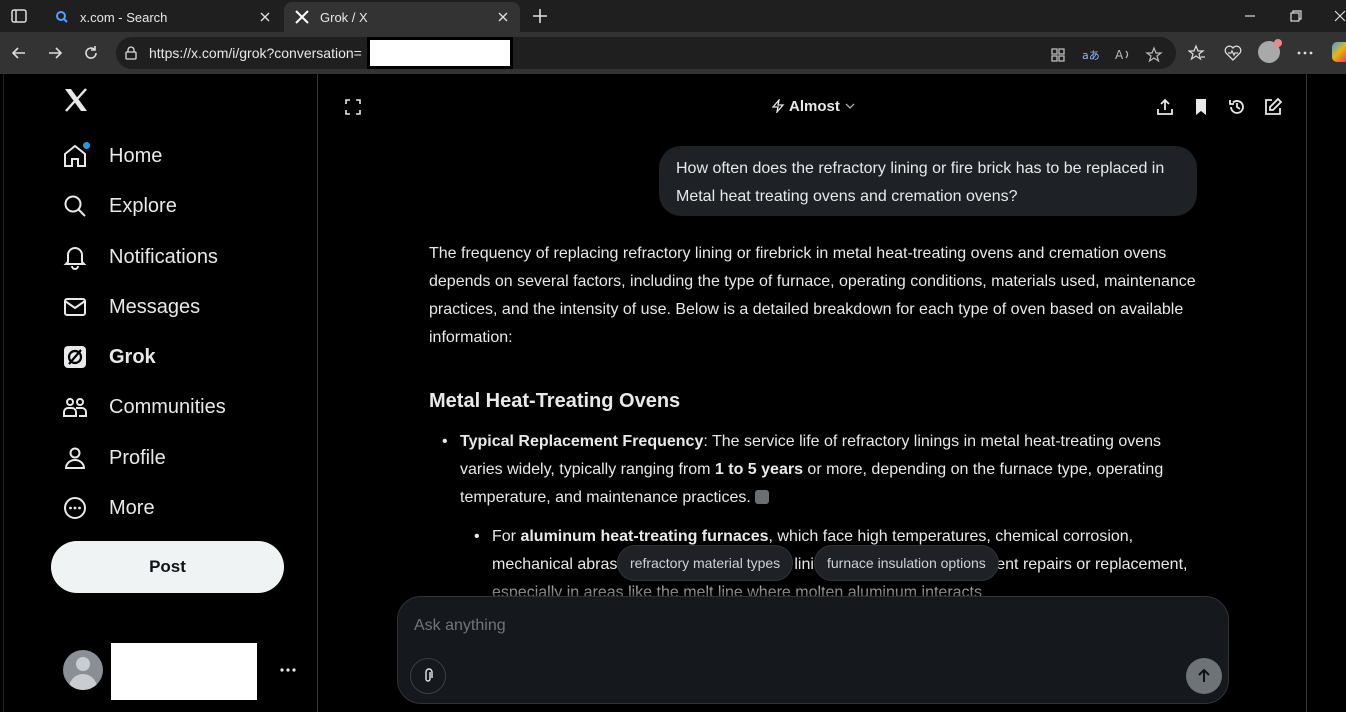 Image resolution: width=1346 pixels, height=712 pixels. Describe the element at coordinates (75, 407) in the screenshot. I see `communities-icon` at that location.